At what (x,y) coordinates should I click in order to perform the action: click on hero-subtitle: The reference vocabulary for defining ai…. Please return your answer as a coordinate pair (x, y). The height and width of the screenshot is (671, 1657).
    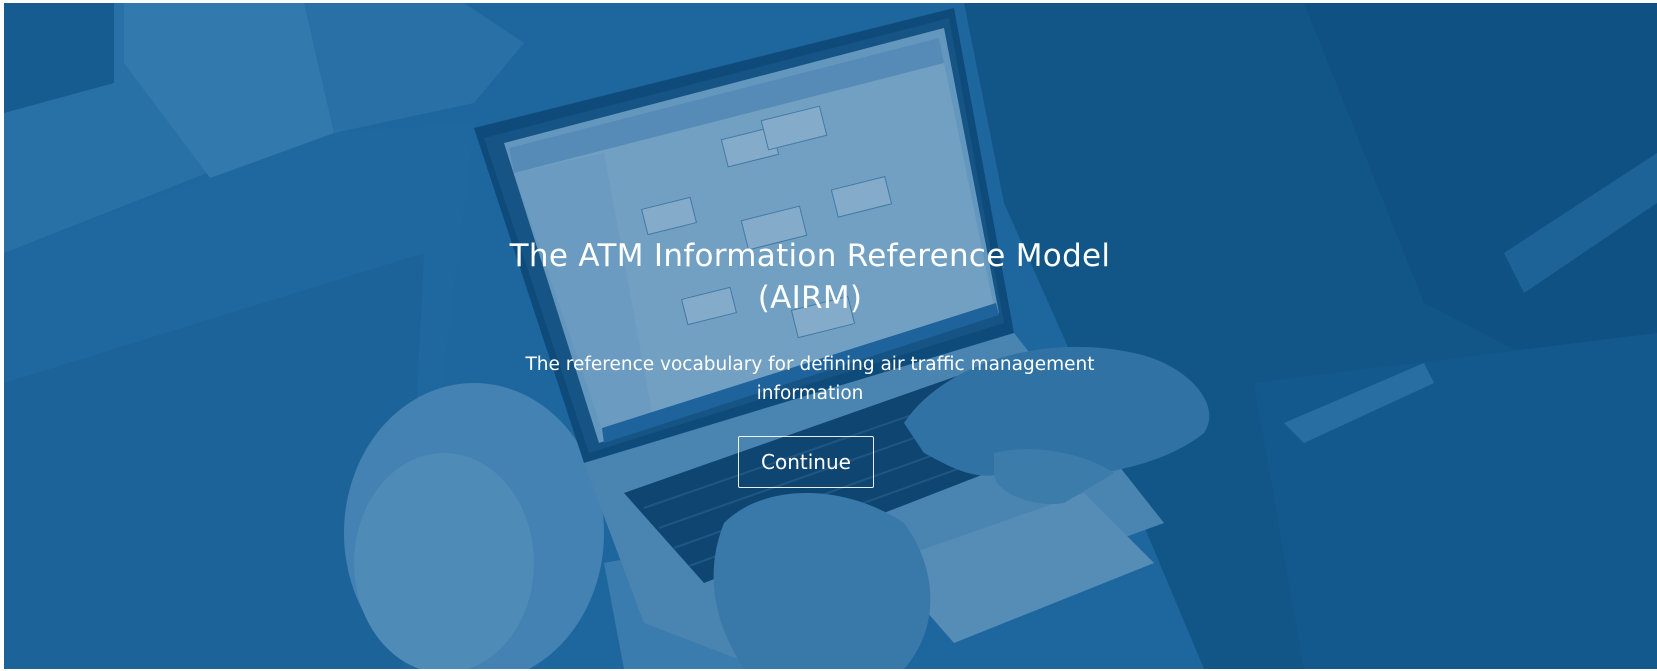
    Looking at the image, I should click on (810, 379).